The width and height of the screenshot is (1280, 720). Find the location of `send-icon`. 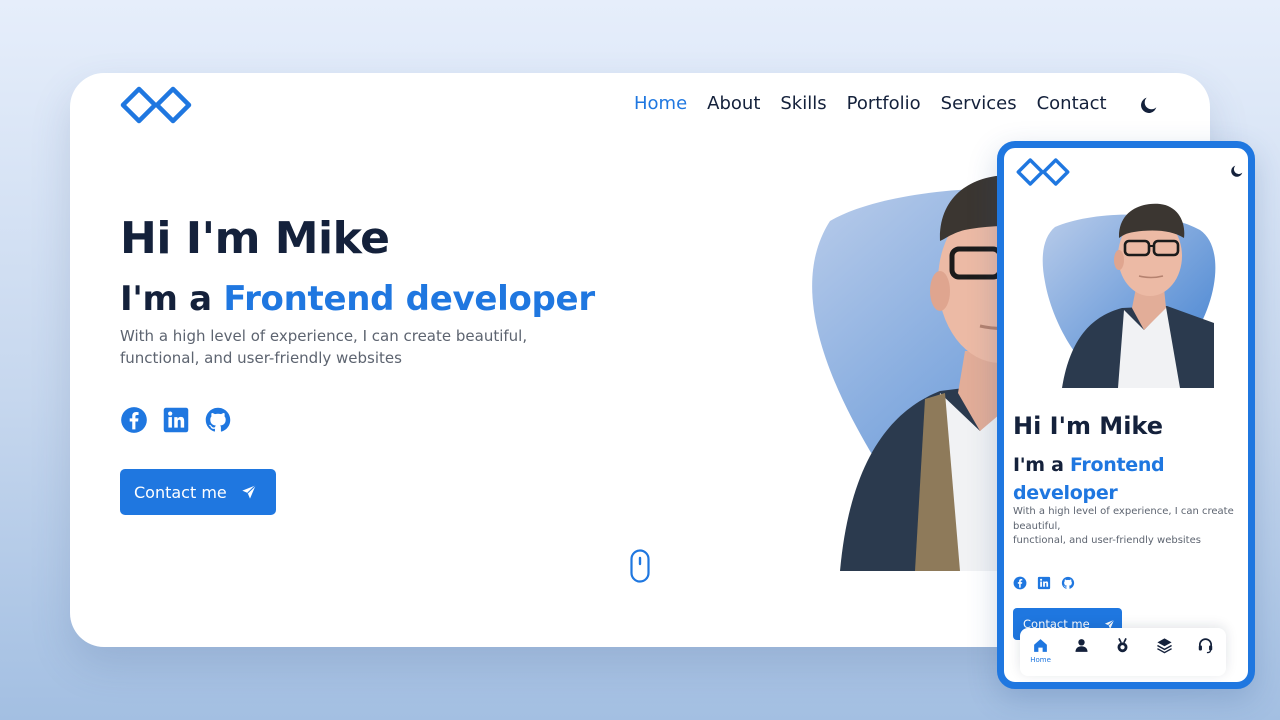

send-icon is located at coordinates (249, 491).